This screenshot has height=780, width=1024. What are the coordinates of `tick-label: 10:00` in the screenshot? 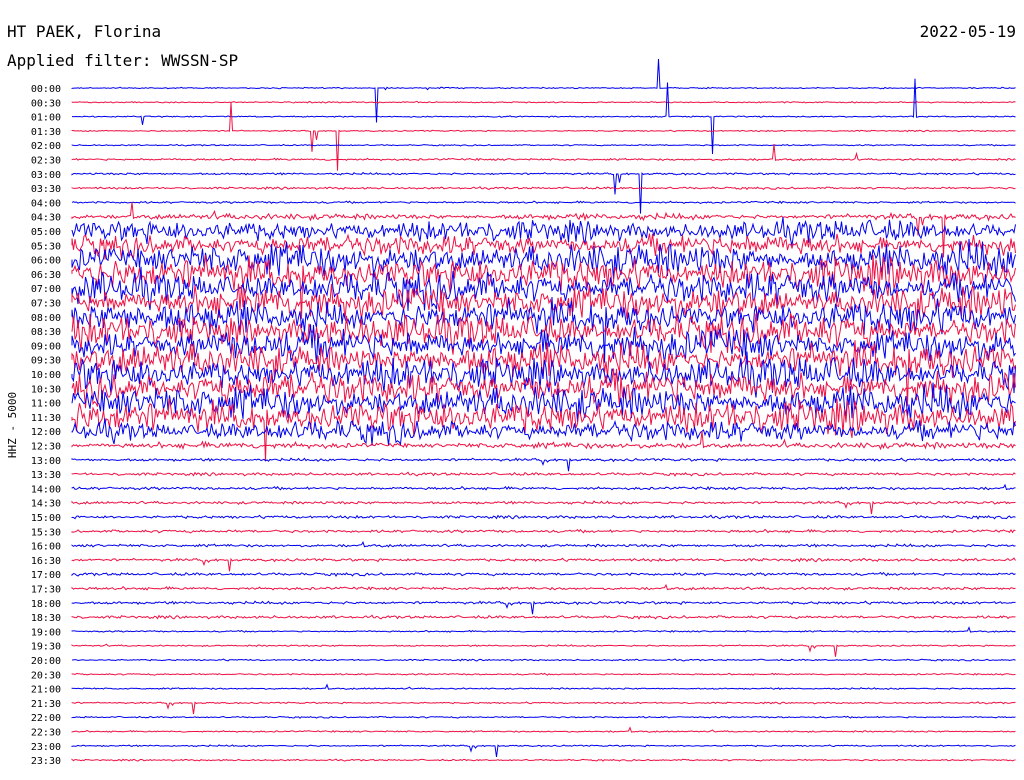 It's located at (46, 375).